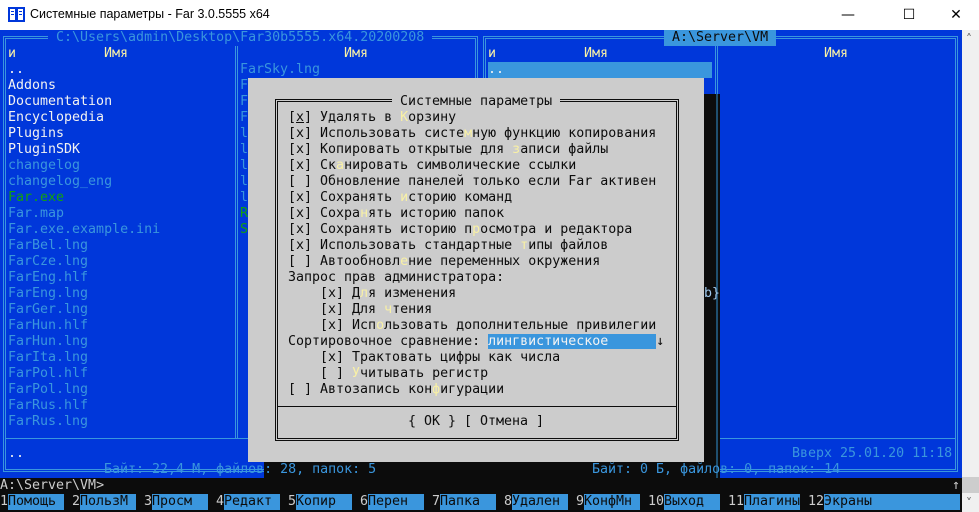 The width and height of the screenshot is (979, 512). Describe the element at coordinates (660, 341) in the screenshot. I see `dropdown-arrow-icon: ↓` at that location.